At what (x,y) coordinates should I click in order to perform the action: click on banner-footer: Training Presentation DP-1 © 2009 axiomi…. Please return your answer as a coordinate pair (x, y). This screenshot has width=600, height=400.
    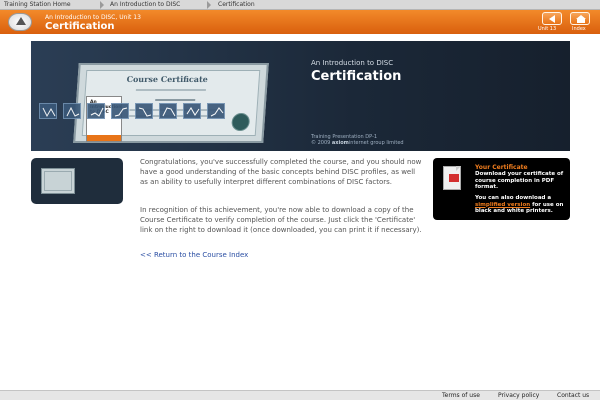
    Looking at the image, I should click on (357, 140).